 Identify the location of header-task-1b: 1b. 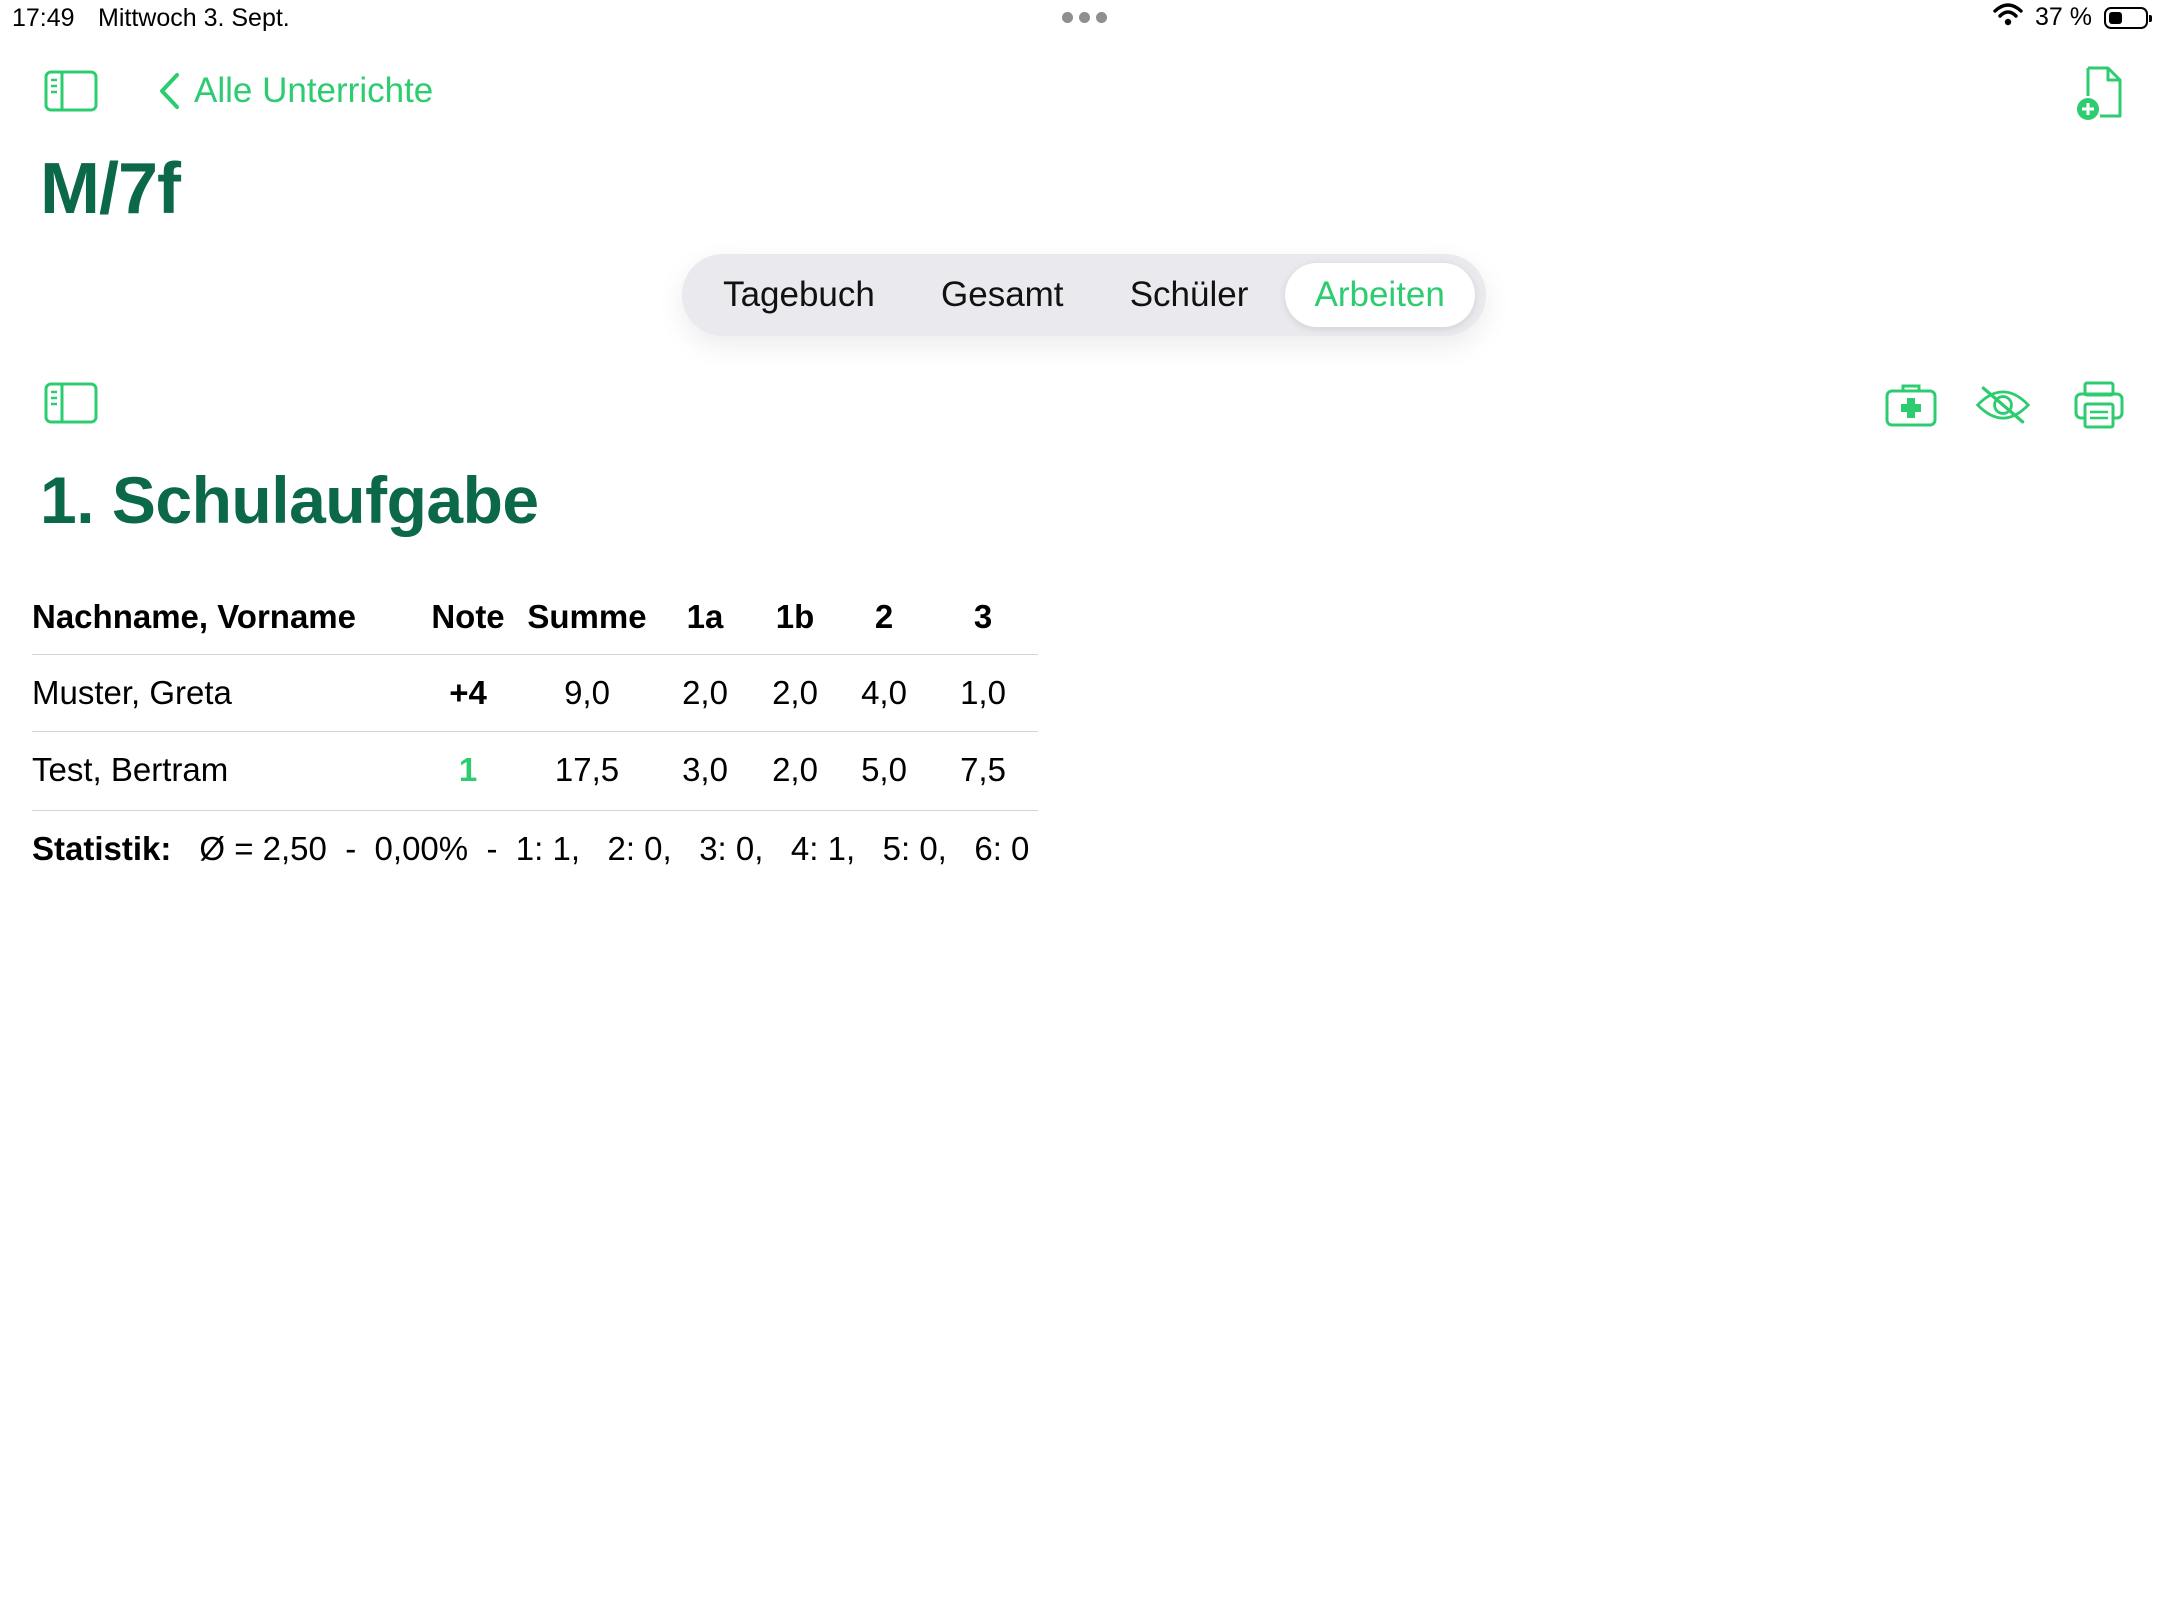
(795, 617).